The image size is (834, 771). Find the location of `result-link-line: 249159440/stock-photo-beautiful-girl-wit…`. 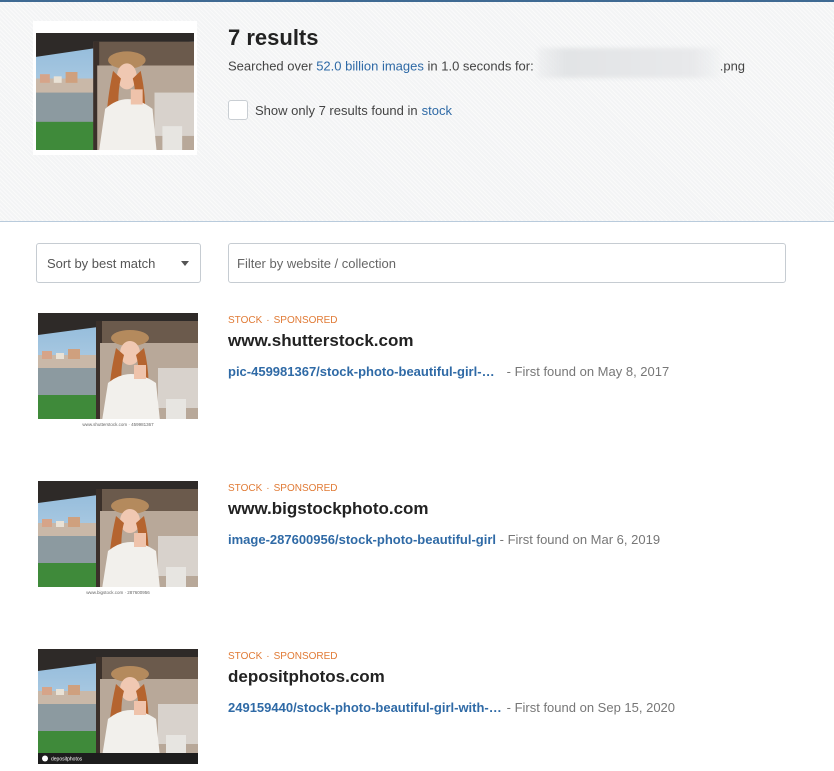

result-link-line: 249159440/stock-photo-beautiful-girl-wit… is located at coordinates (451, 707).